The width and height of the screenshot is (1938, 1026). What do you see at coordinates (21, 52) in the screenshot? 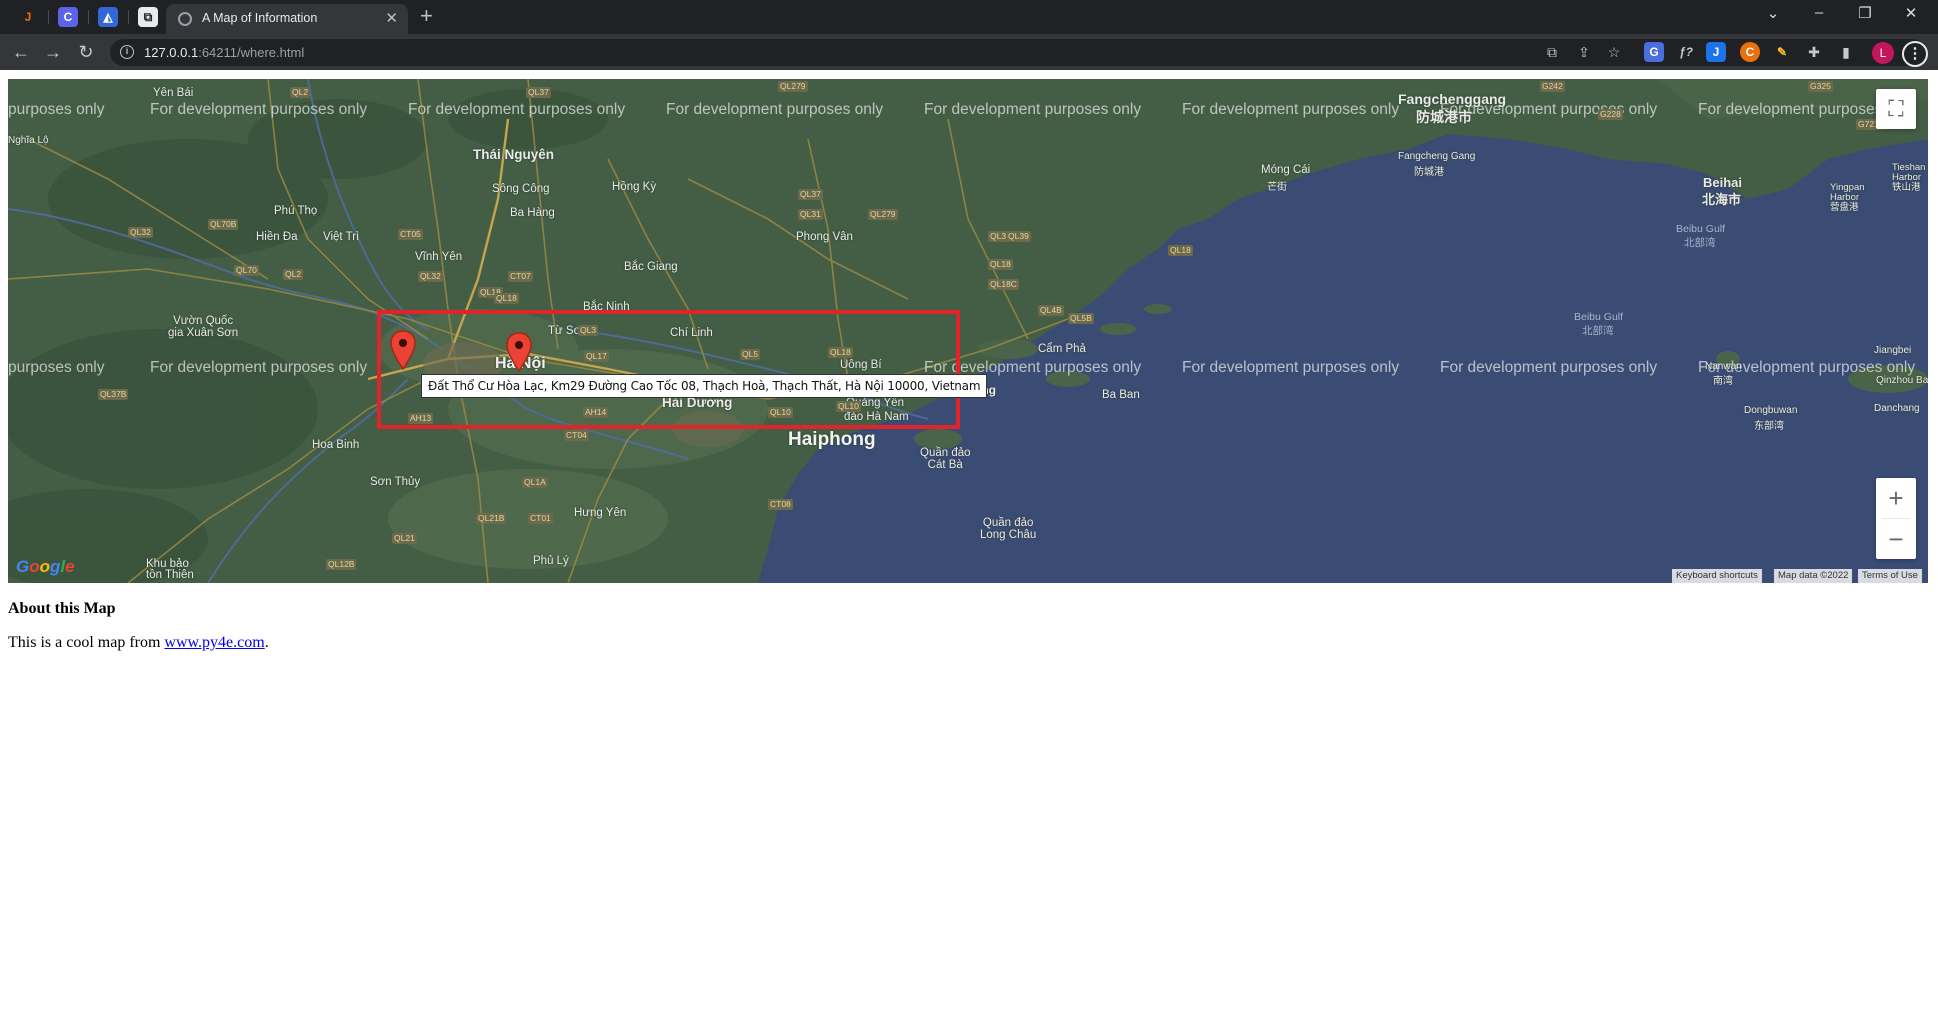
I see `back-button: ←` at bounding box center [21, 52].